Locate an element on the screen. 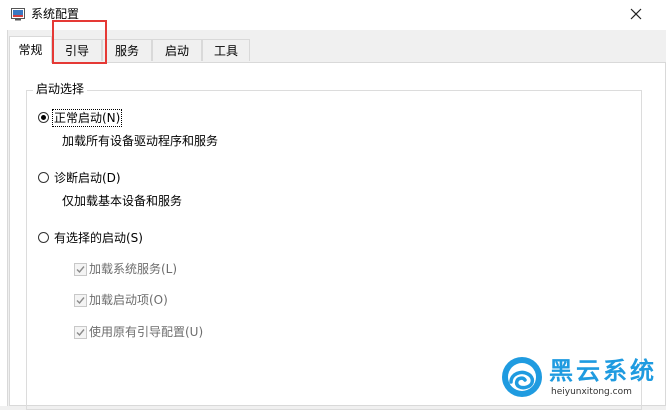  tab-startup-label: 启动 is located at coordinates (176, 50).